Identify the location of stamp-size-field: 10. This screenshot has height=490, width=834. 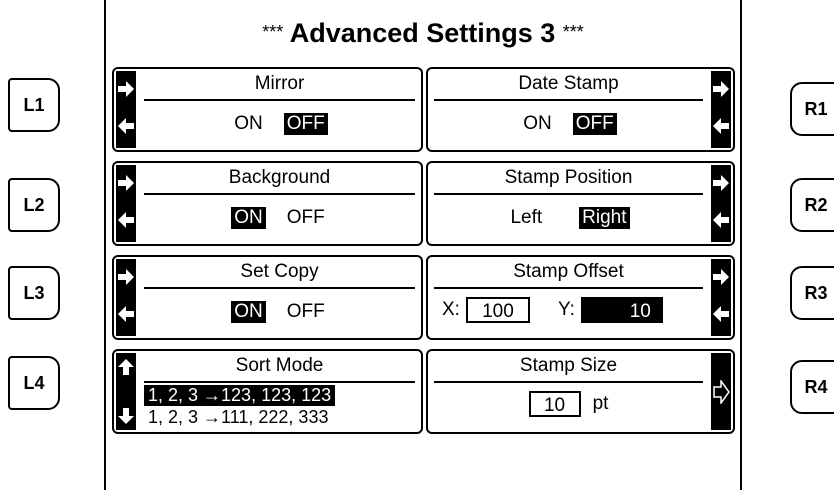
(554, 404).